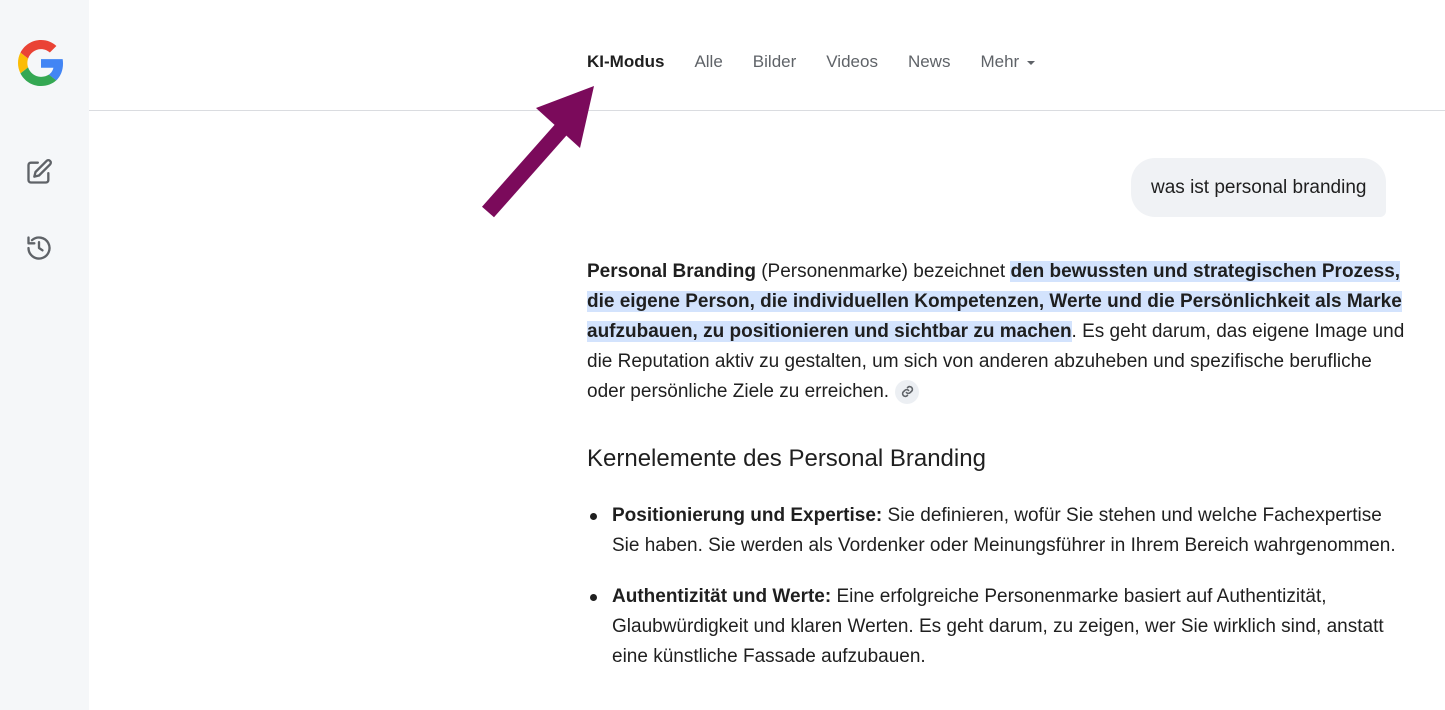 Image resolution: width=1445 pixels, height=710 pixels. Describe the element at coordinates (1000, 61) in the screenshot. I see `tab-mehr-label: Mehr` at that location.